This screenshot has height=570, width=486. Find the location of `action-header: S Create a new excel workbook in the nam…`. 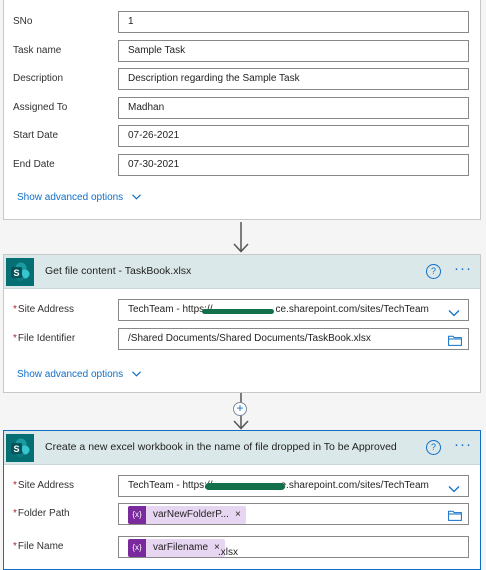

action-header: S Create a new excel workbook in the nam… is located at coordinates (242, 448).